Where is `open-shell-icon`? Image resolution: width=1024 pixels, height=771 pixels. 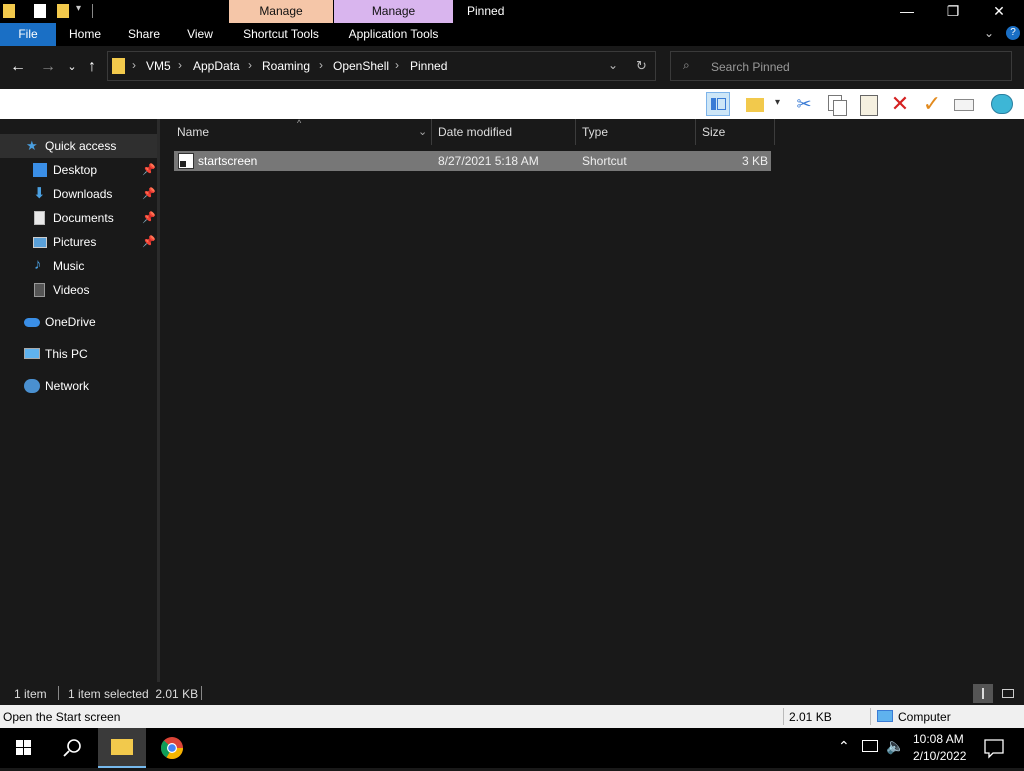
open-shell-icon is located at coordinates (1002, 104).